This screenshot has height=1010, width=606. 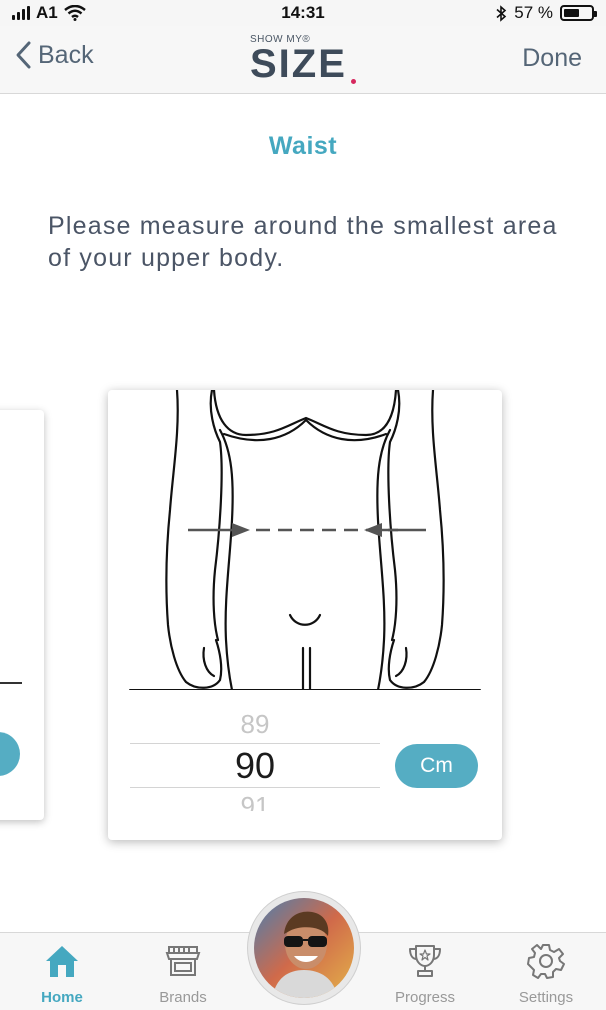 What do you see at coordinates (298, 64) in the screenshot?
I see `logo-wordmark: SIZE` at bounding box center [298, 64].